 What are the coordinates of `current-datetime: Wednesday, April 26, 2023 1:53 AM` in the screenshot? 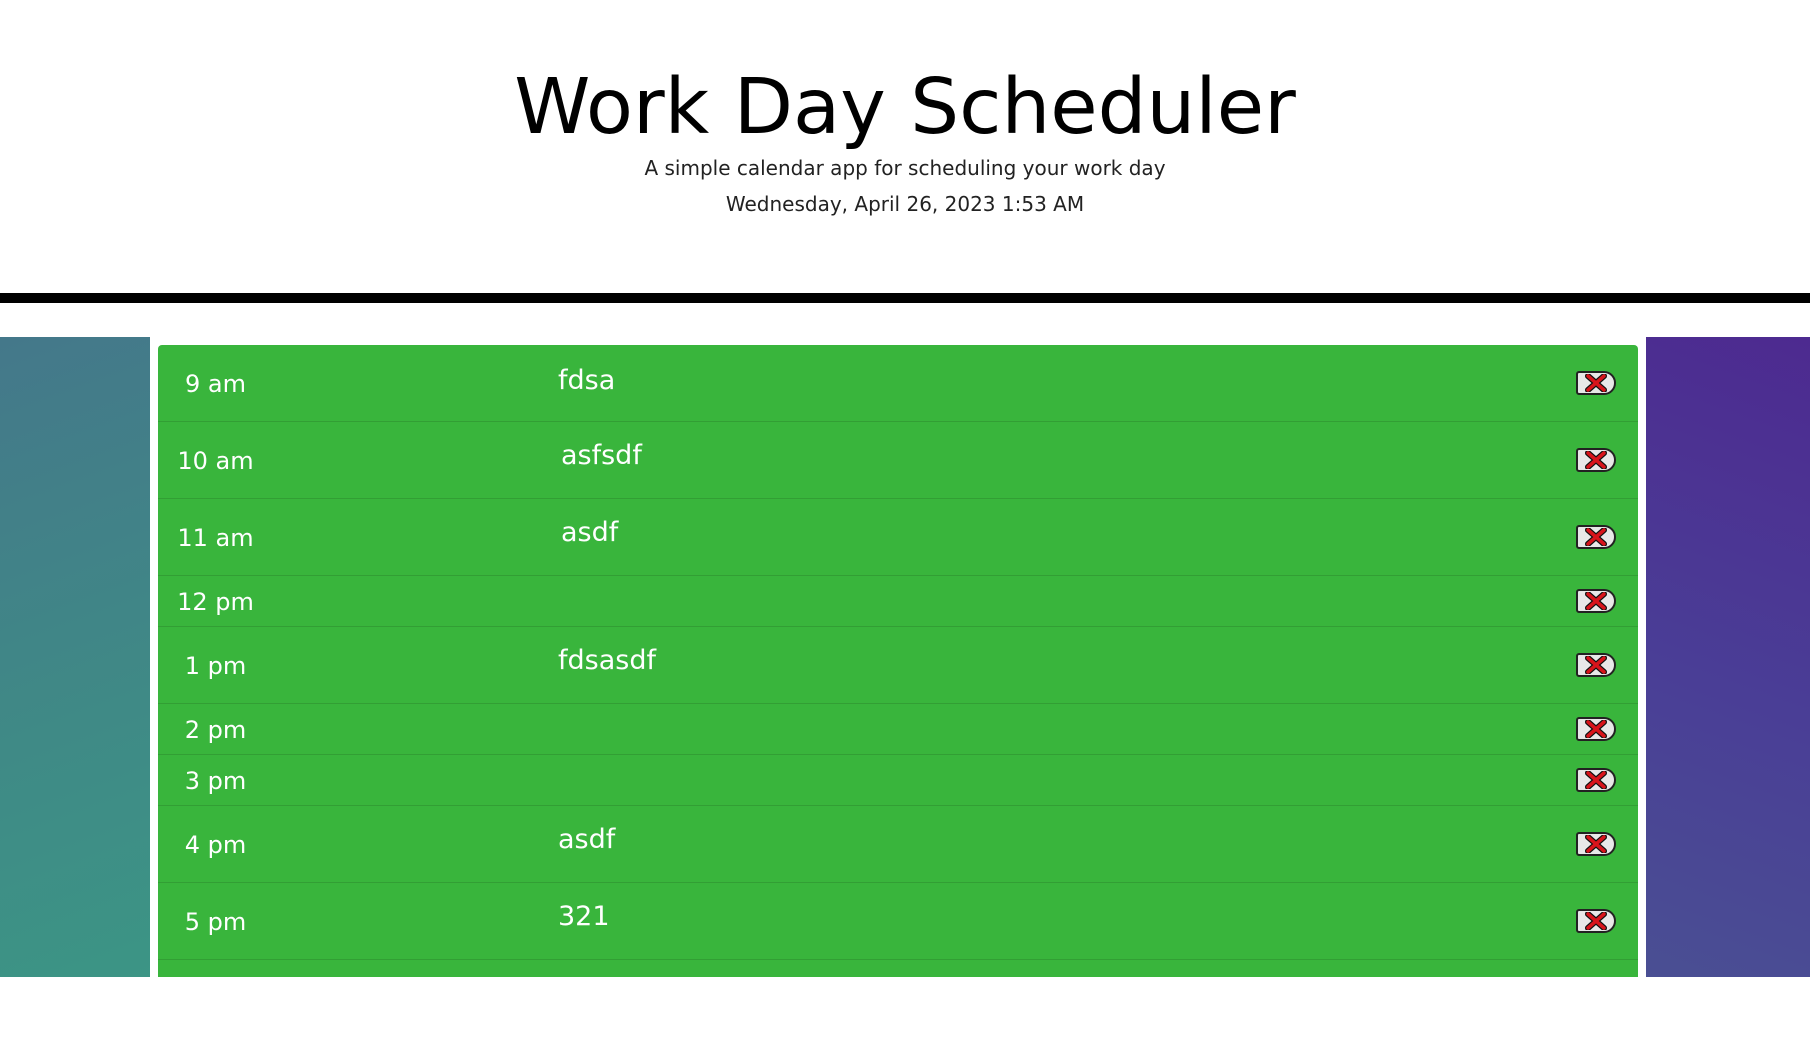 It's located at (905, 204).